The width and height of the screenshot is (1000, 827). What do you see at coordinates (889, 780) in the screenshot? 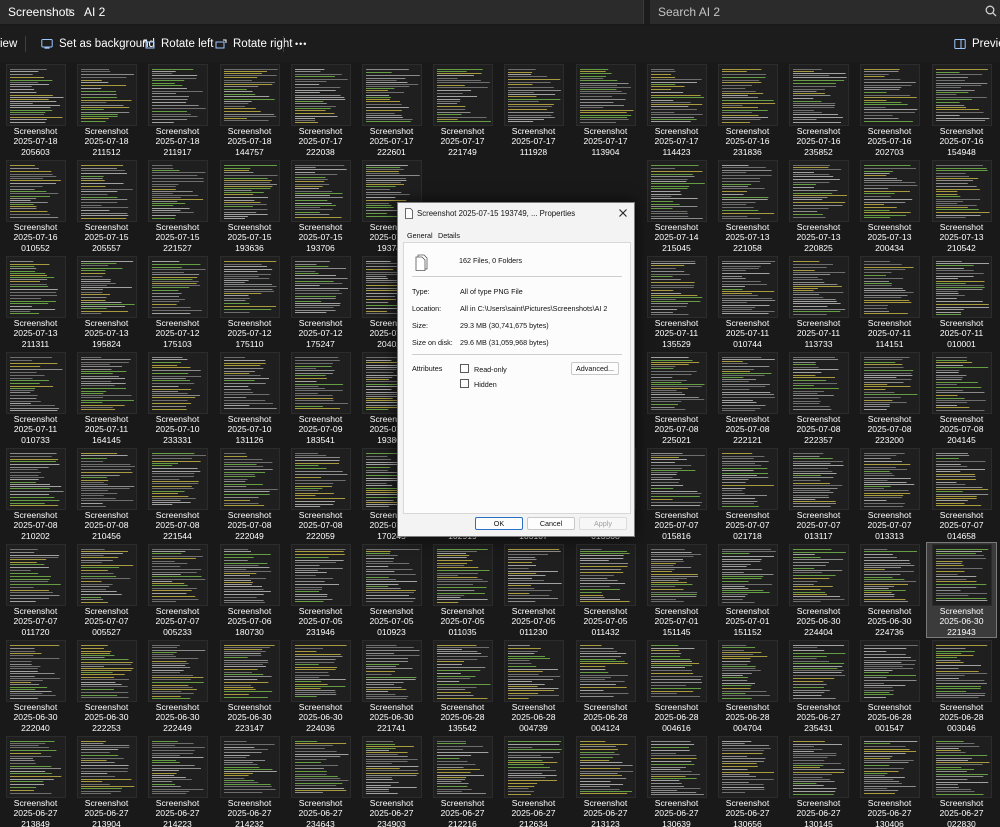
I see `file-tile: Screenshot 2025-06-27 130406` at bounding box center [889, 780].